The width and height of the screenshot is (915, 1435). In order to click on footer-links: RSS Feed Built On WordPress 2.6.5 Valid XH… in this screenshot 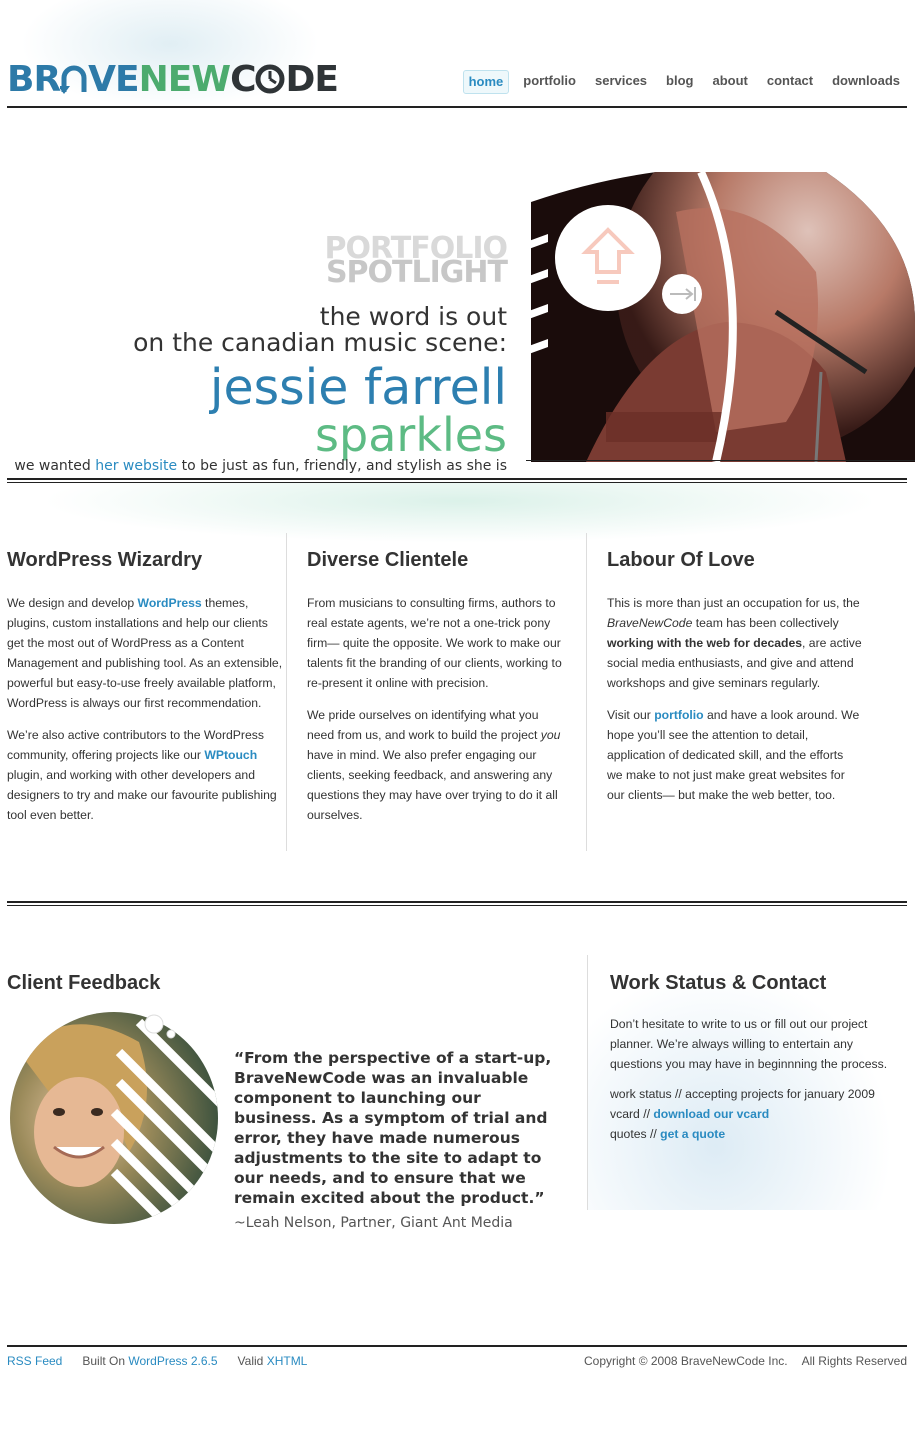, I will do `click(157, 1361)`.